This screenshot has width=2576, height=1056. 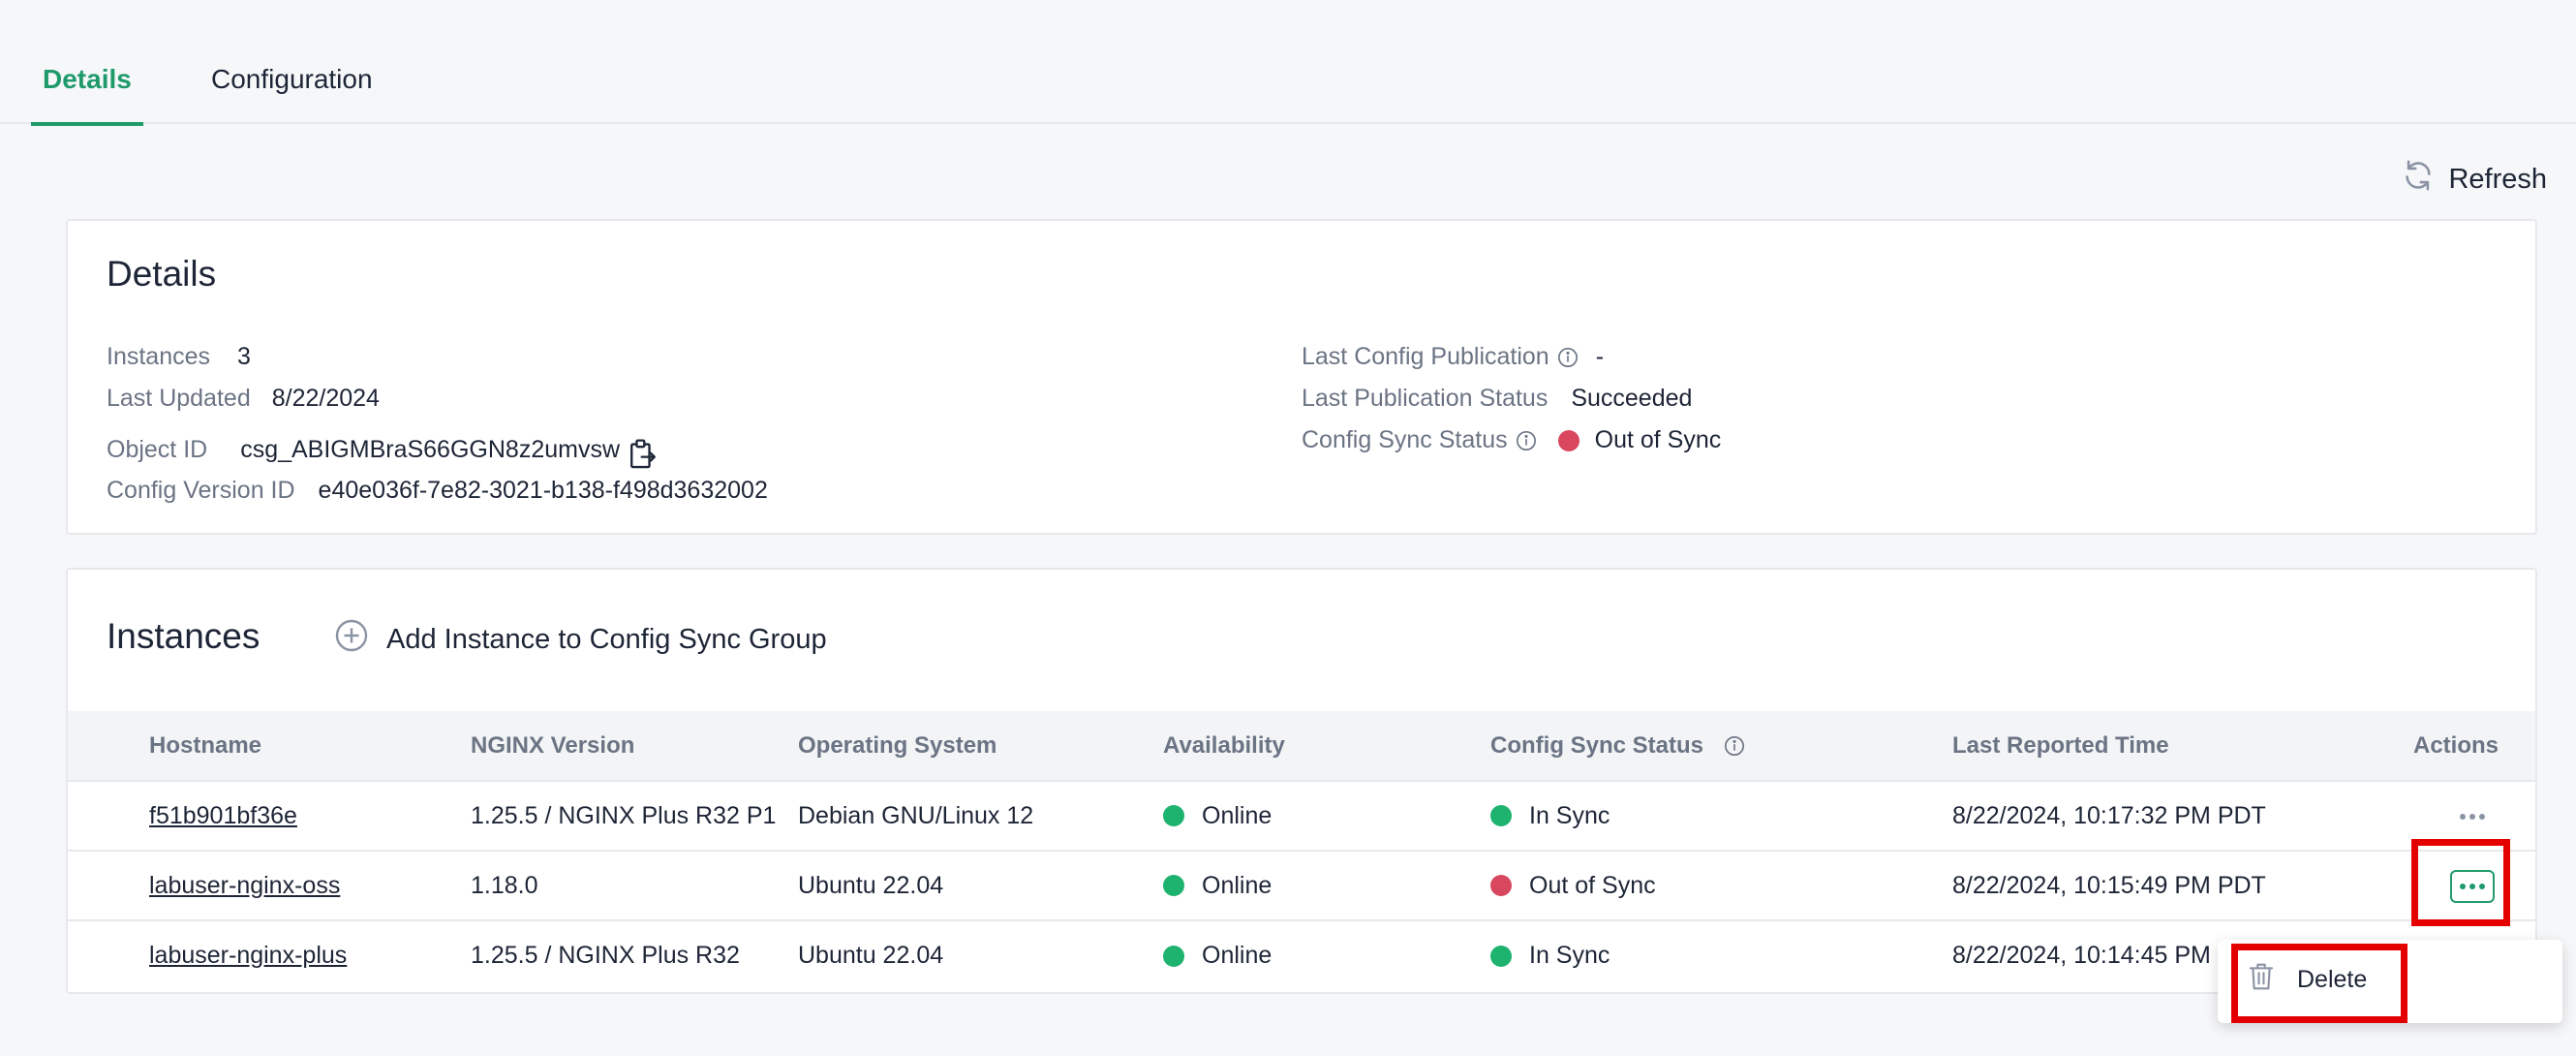 What do you see at coordinates (624, 815) in the screenshot?
I see `nginx-version-cell: 1.25.5 / NGINX Plus R32 P1` at bounding box center [624, 815].